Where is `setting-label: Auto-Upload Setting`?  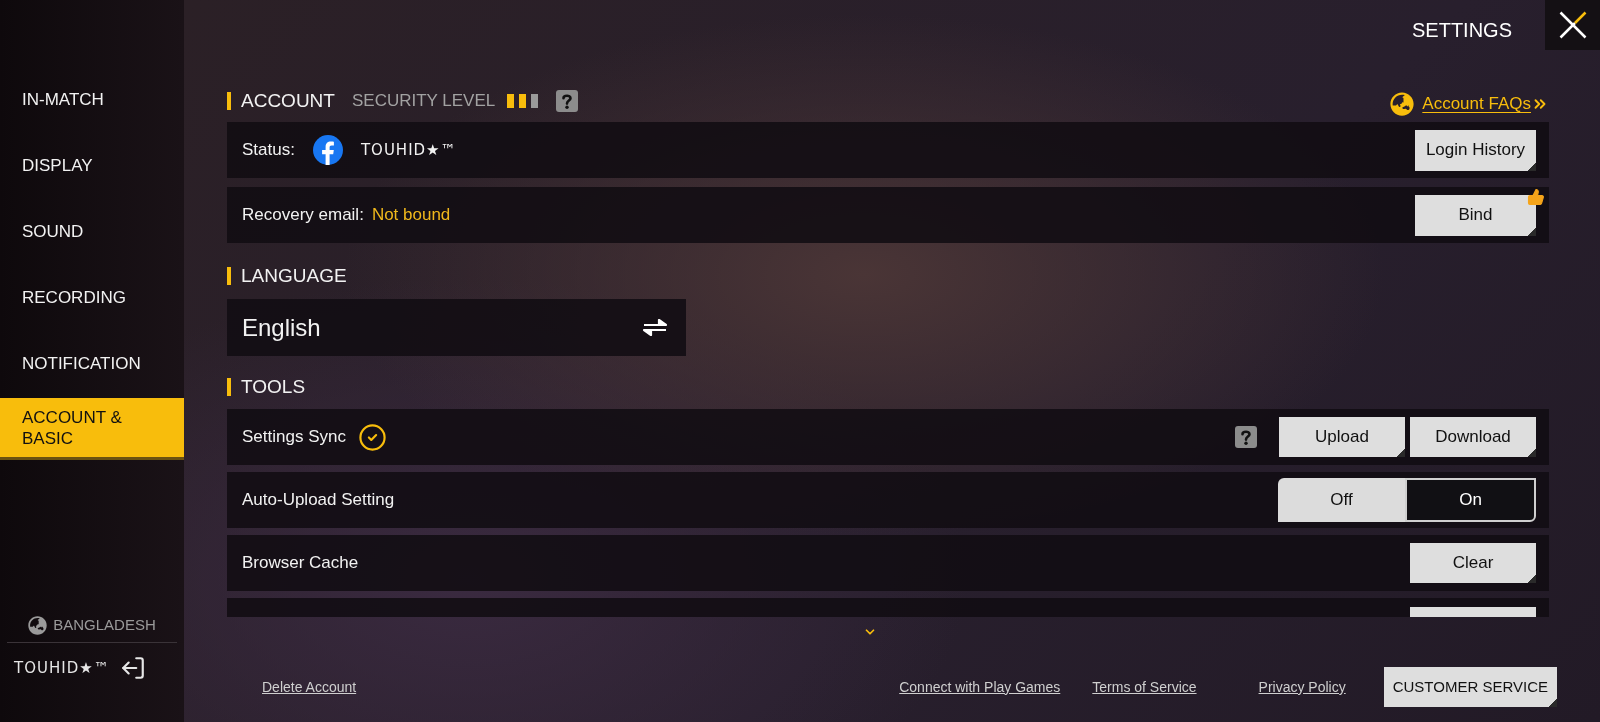 setting-label: Auto-Upload Setting is located at coordinates (318, 500).